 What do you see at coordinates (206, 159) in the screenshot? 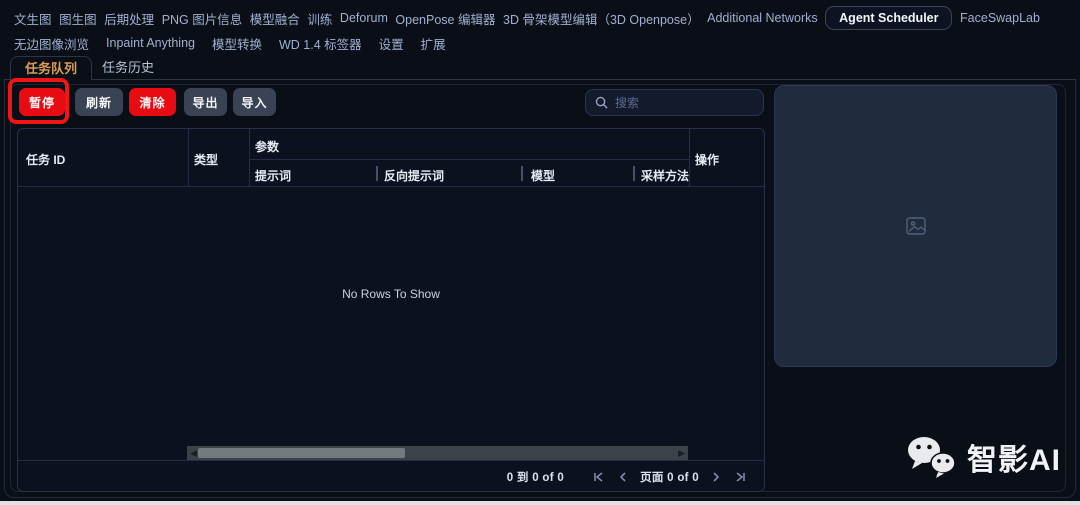
I see `column-header-type: 类型` at bounding box center [206, 159].